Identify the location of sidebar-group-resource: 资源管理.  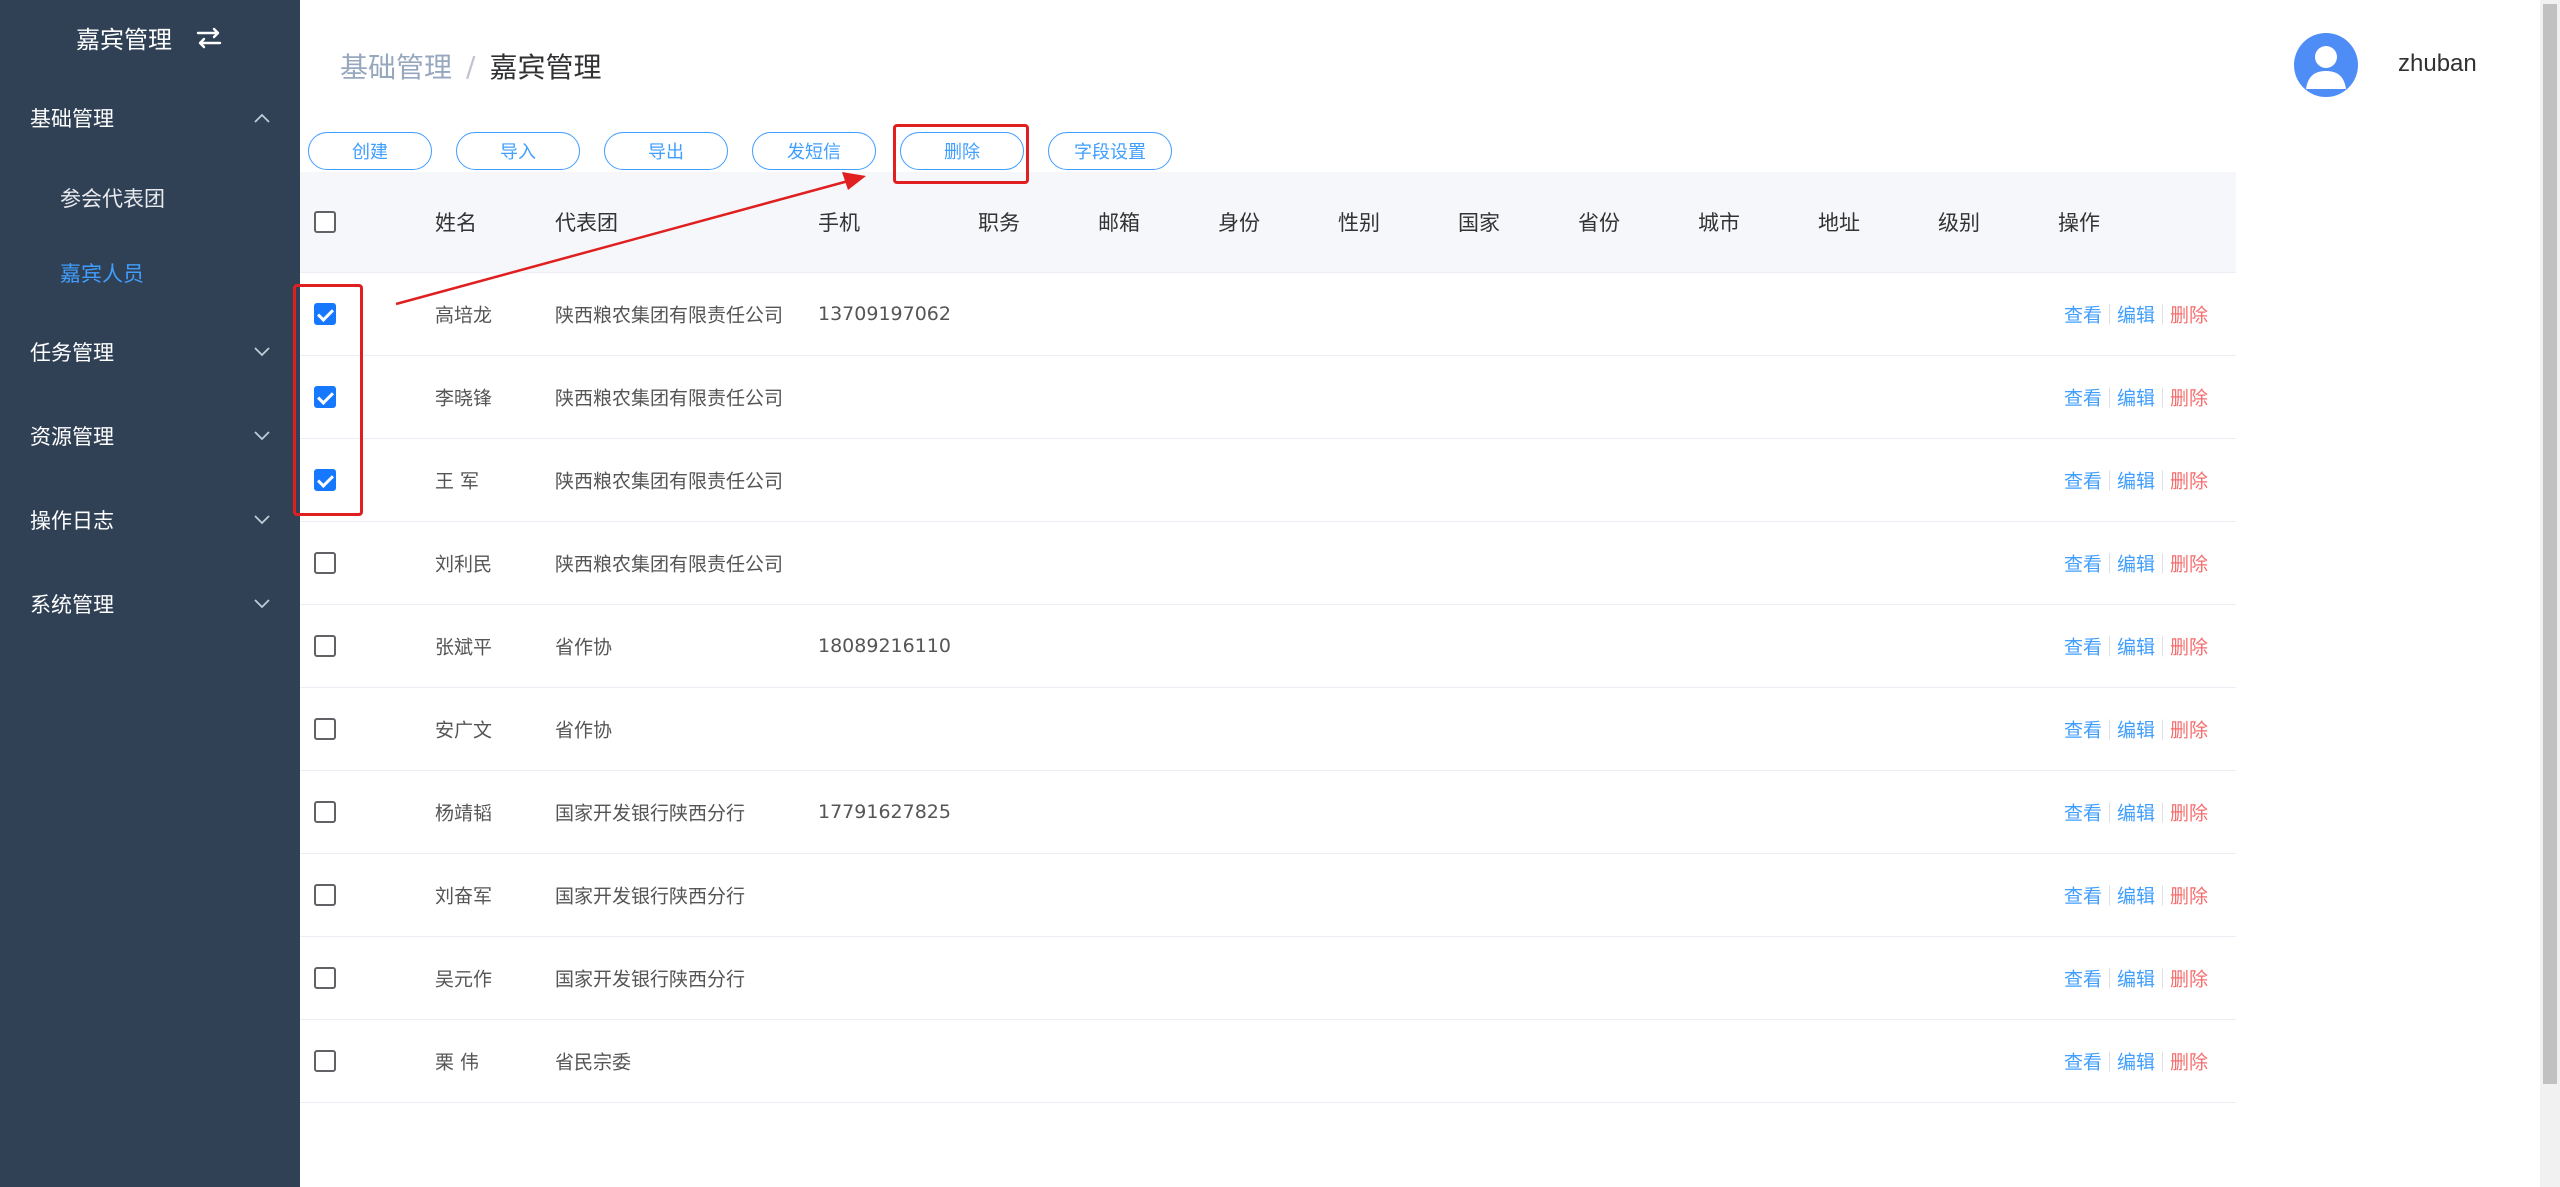
(150, 436).